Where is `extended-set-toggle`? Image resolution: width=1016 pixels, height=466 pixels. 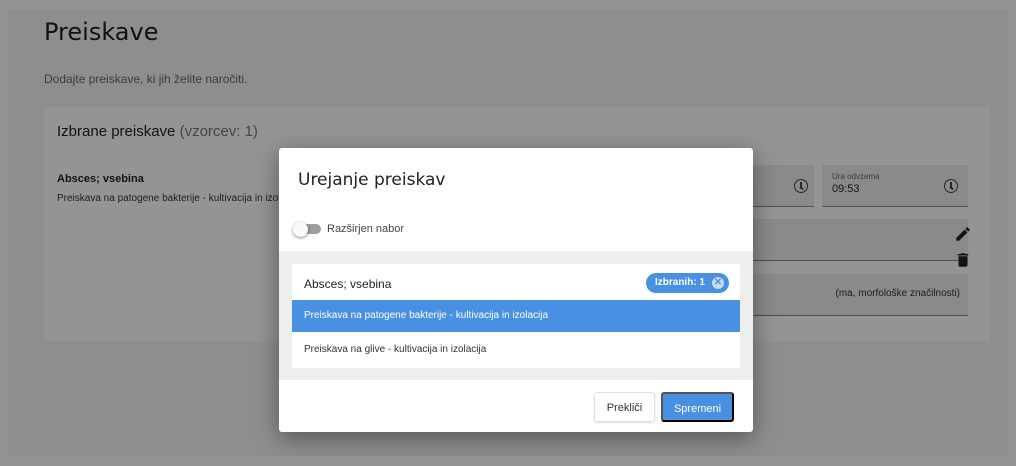 extended-set-toggle is located at coordinates (307, 229).